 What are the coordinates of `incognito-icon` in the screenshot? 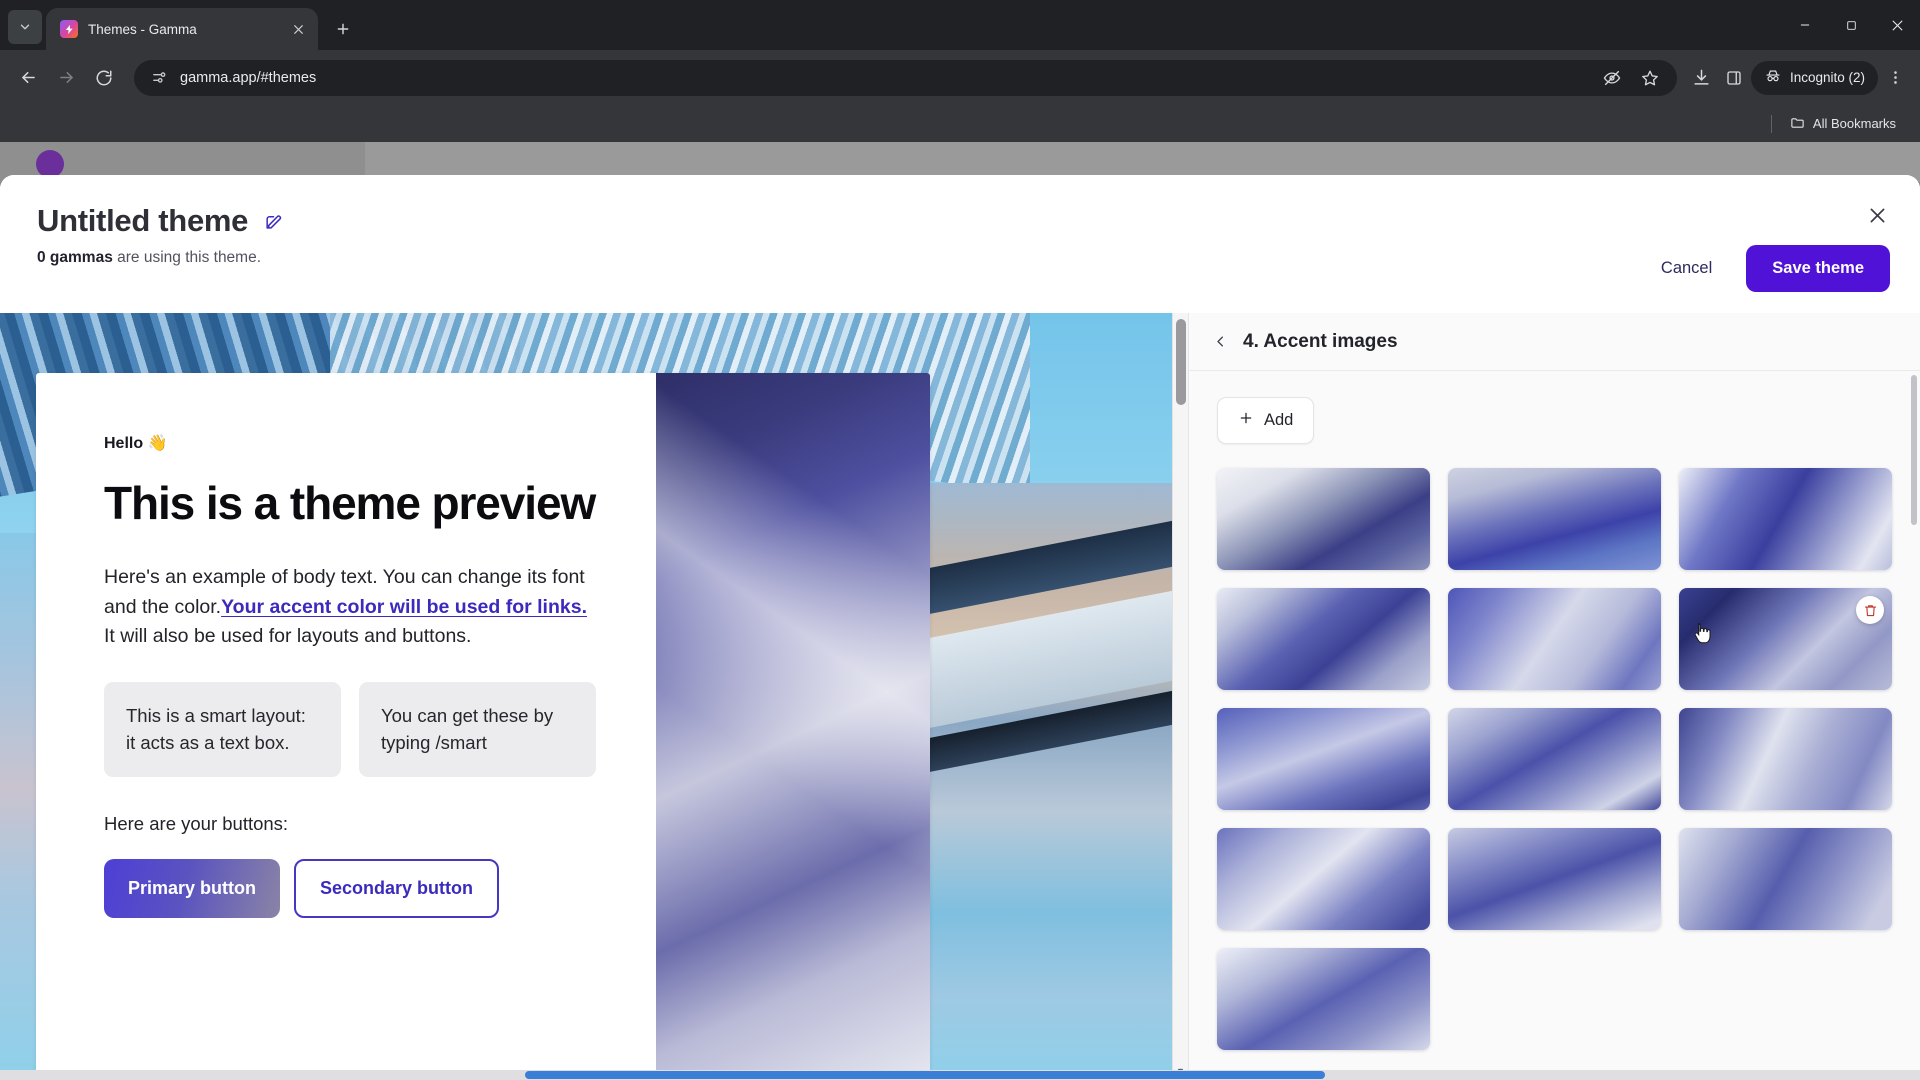 It's located at (1773, 77).